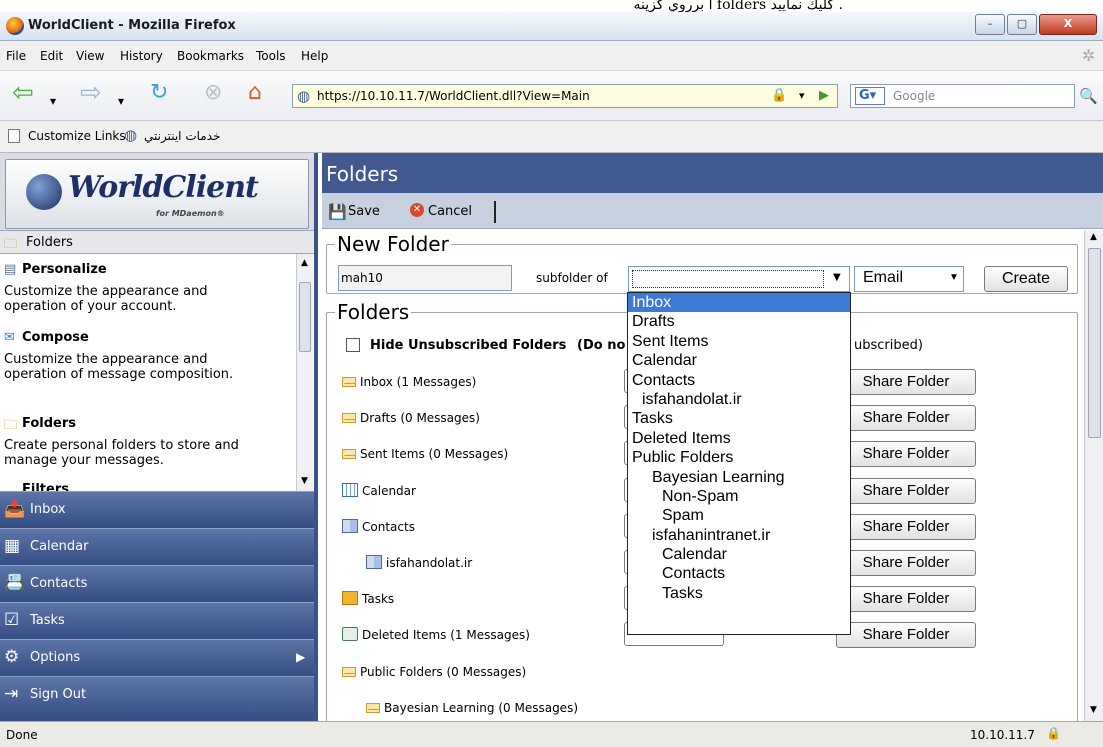  What do you see at coordinates (990, 24) in the screenshot?
I see `minimize-button: –` at bounding box center [990, 24].